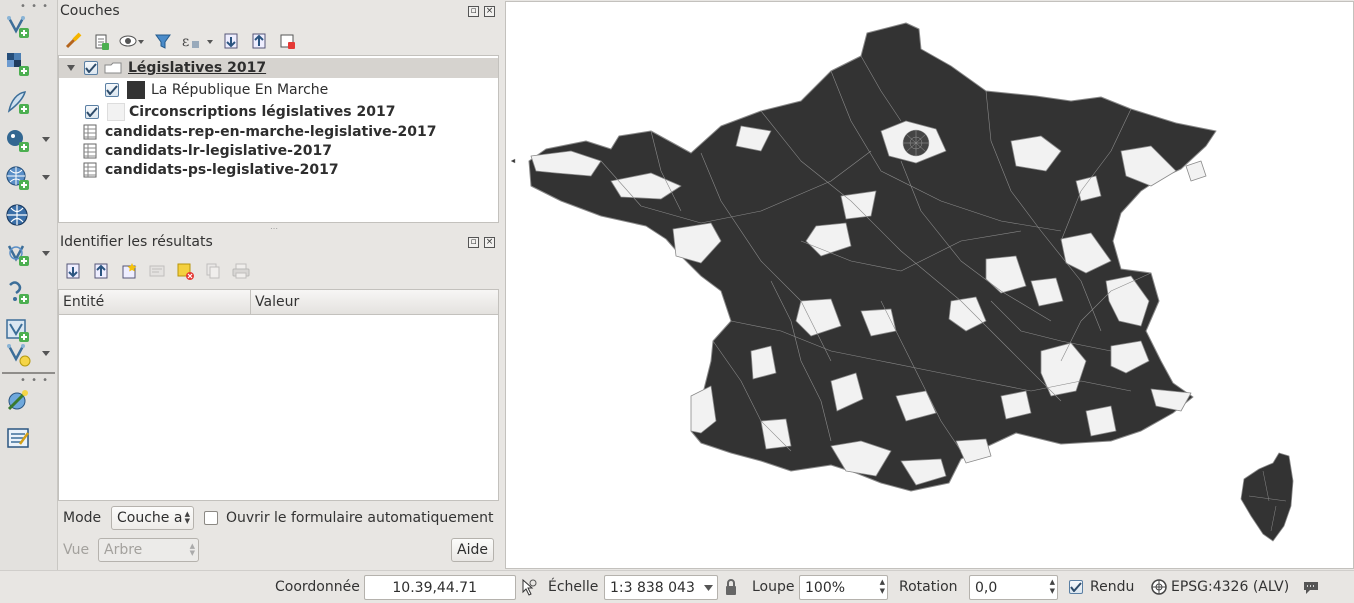 This screenshot has width=1354, height=603. What do you see at coordinates (82, 518) in the screenshot?
I see `mode-label: Mode` at bounding box center [82, 518].